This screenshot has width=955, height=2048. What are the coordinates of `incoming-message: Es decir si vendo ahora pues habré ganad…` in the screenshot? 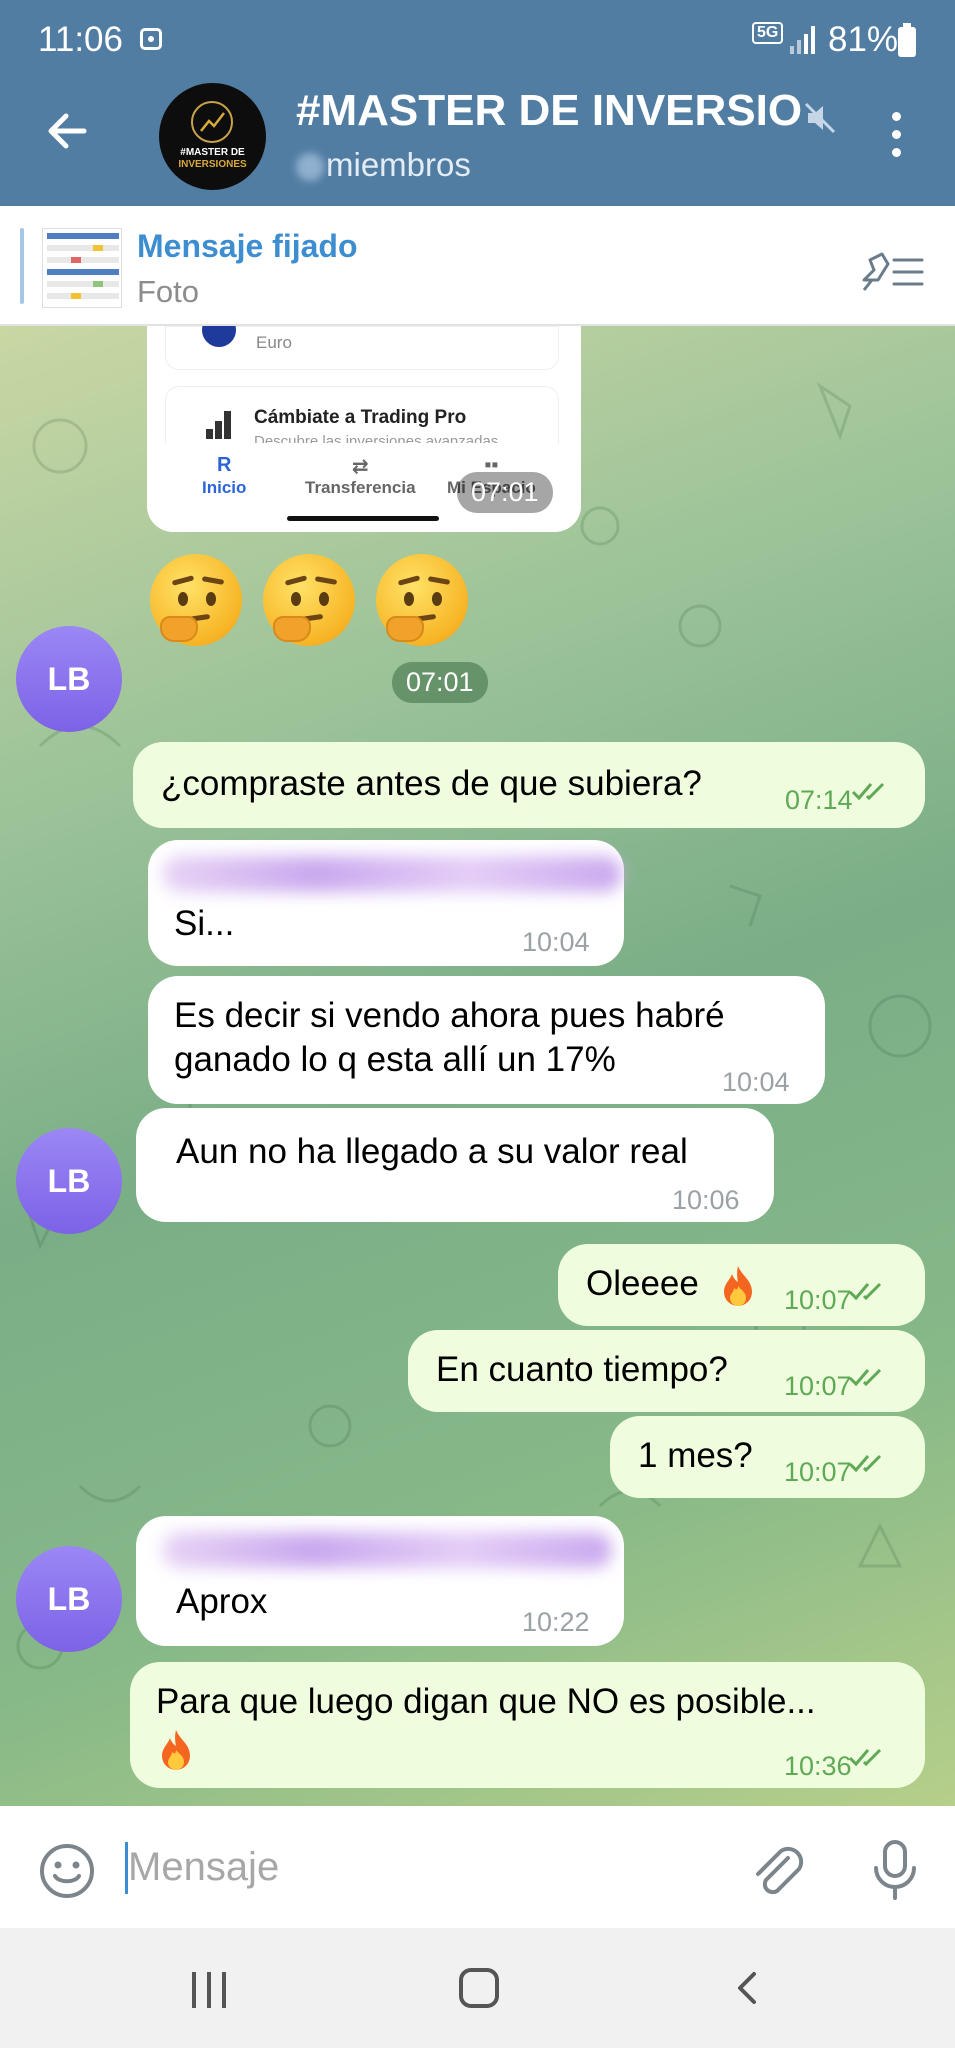 It's located at (486, 1040).